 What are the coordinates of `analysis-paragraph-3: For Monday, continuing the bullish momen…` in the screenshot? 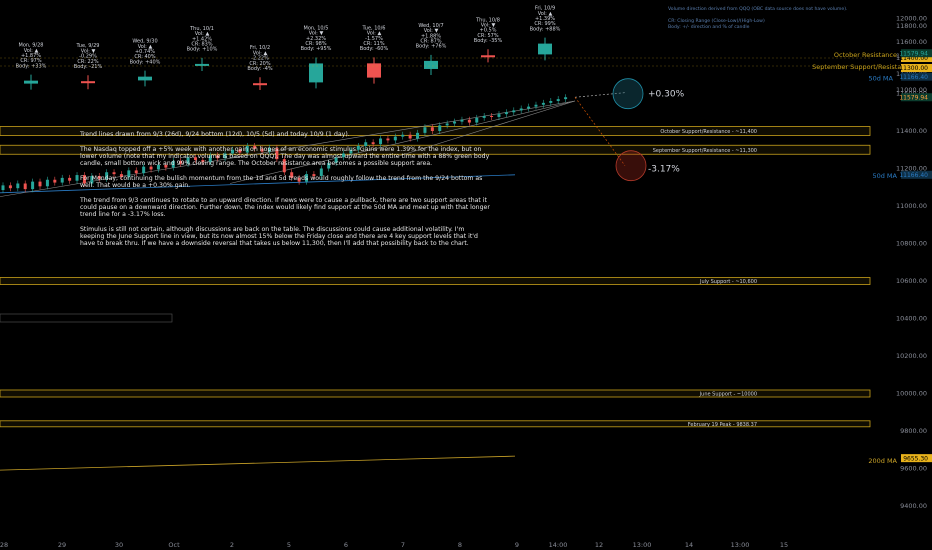 It's located at (281, 182).